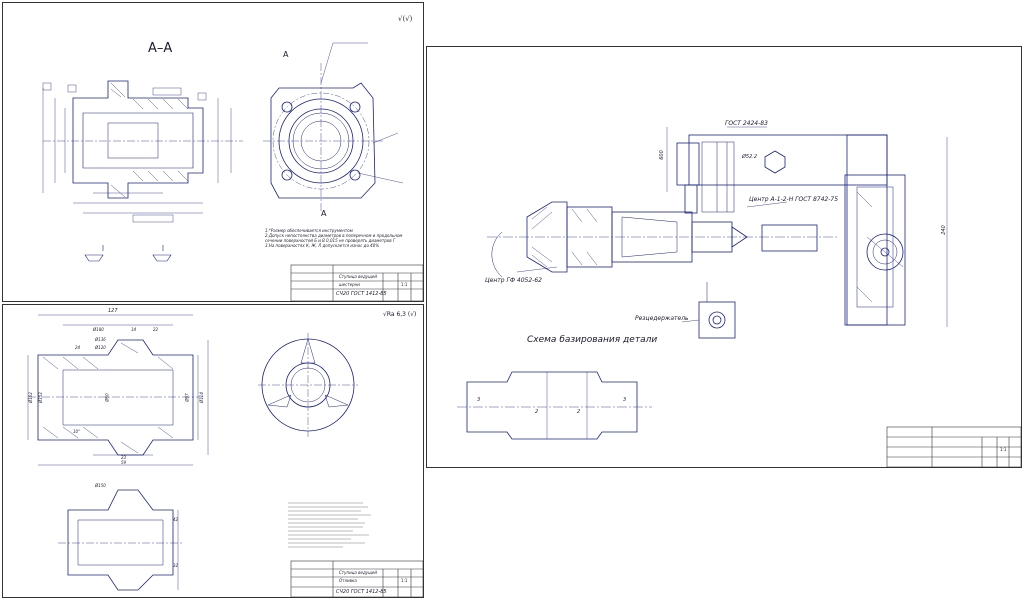 The image size is (1024, 600). I want to click on dim-d102: Ø102, so click(30, 397).